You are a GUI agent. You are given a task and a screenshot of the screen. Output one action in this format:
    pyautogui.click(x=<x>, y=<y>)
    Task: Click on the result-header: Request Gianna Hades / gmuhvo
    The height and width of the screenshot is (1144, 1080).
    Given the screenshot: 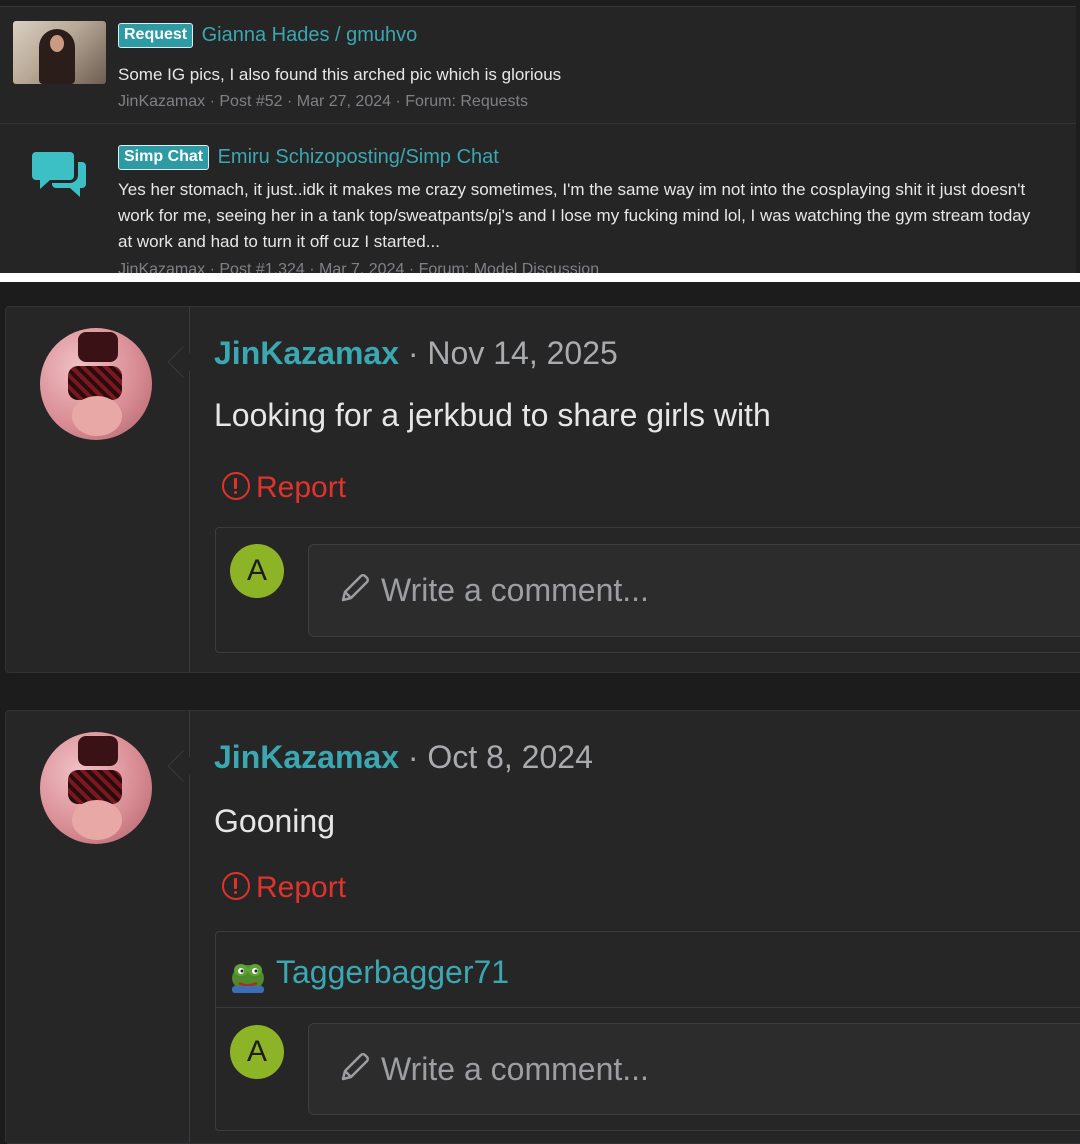 What is the action you would take?
    pyautogui.click(x=267, y=36)
    